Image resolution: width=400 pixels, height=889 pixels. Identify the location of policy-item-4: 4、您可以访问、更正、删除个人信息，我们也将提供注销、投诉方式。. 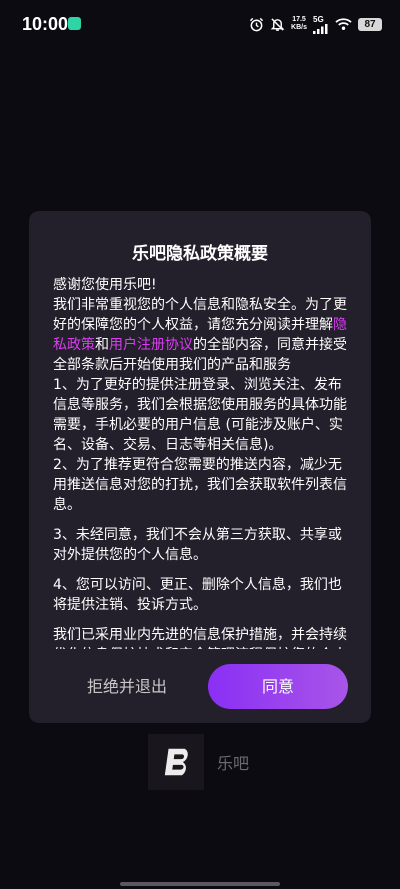
(197, 595).